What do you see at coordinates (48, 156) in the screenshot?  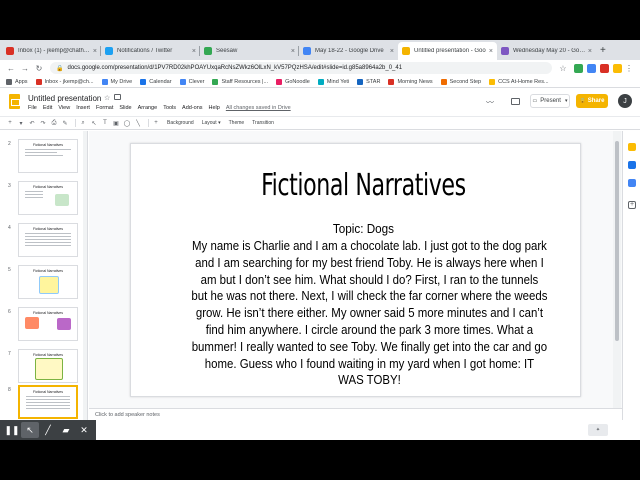 I see `slide-thumbnail-2: Fictional Narratives` at bounding box center [48, 156].